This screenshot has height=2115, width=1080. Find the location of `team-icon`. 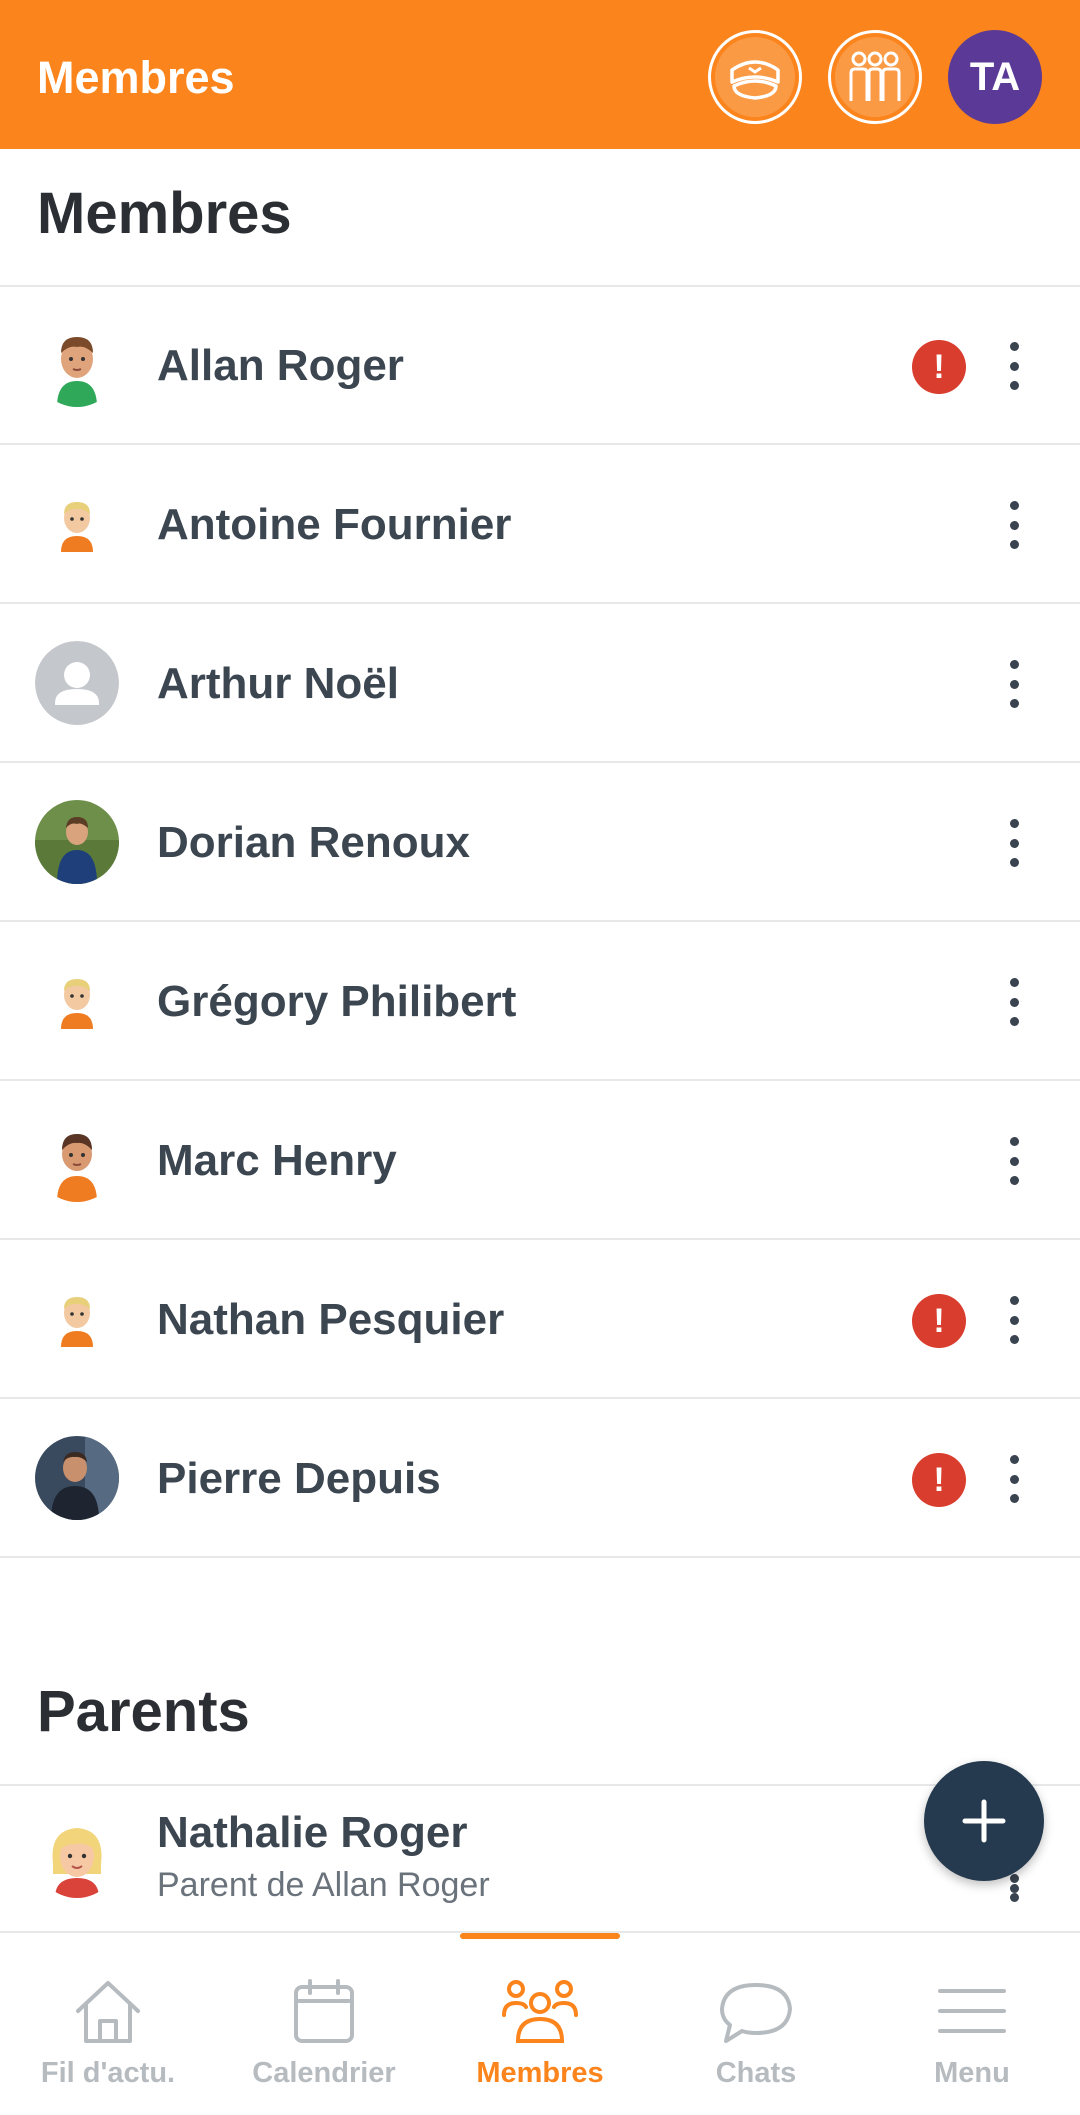

team-icon is located at coordinates (875, 76).